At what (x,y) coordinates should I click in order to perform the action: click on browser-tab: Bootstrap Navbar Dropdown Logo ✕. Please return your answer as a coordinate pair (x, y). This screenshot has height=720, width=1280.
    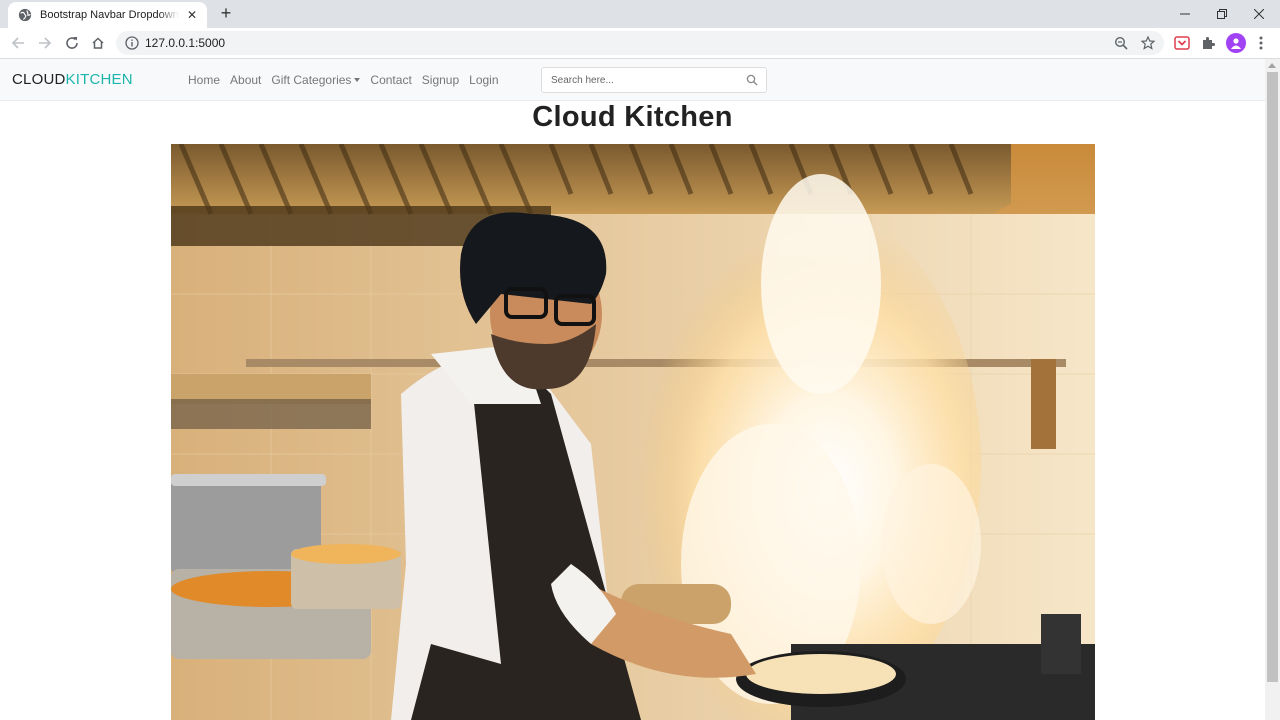
    Looking at the image, I should click on (107, 15).